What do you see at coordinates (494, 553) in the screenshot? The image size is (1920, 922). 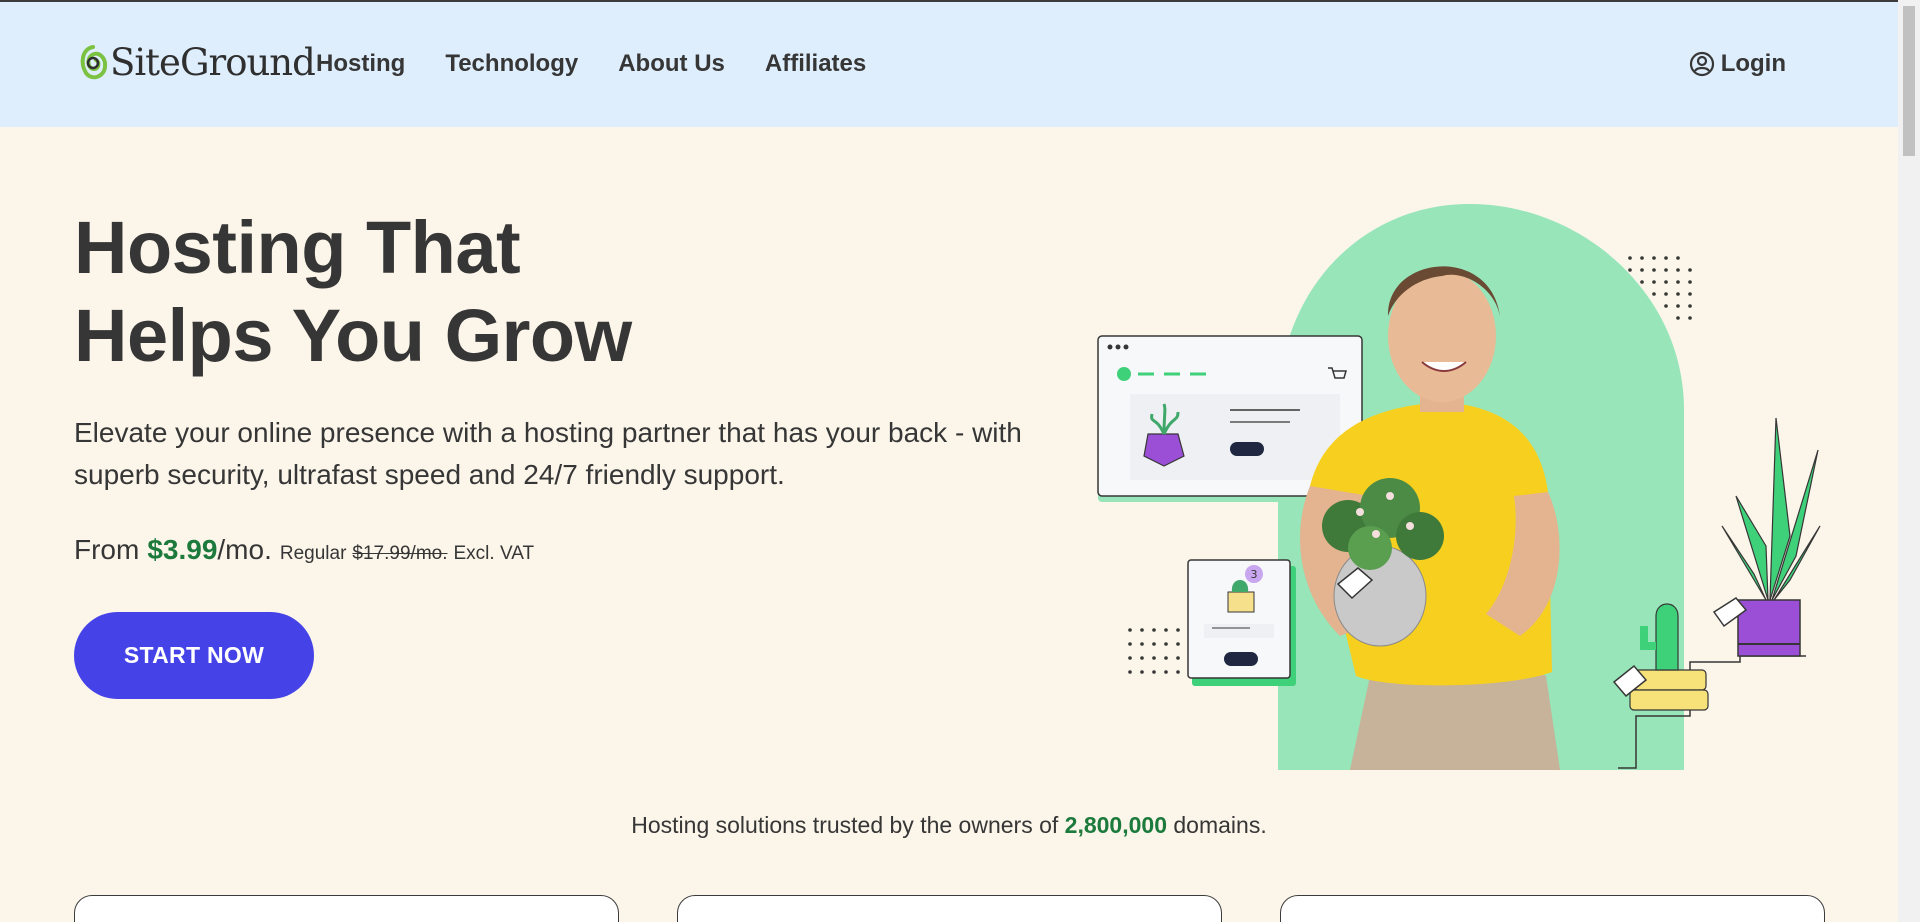 I see `price-vat: Excl. VAT` at bounding box center [494, 553].